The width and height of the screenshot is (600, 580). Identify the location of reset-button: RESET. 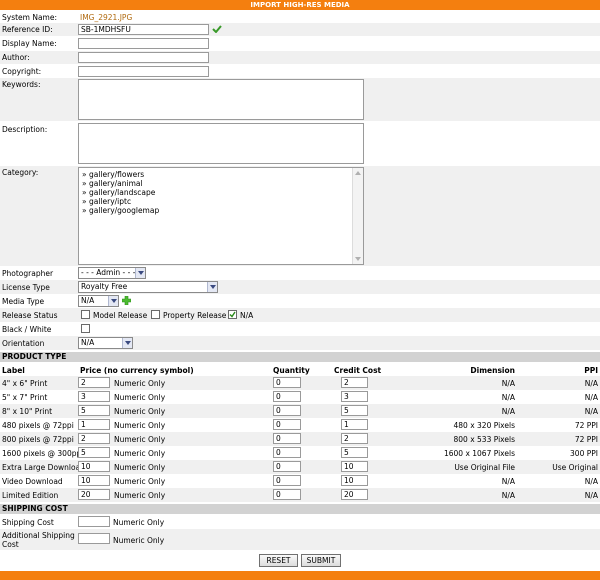
(278, 560).